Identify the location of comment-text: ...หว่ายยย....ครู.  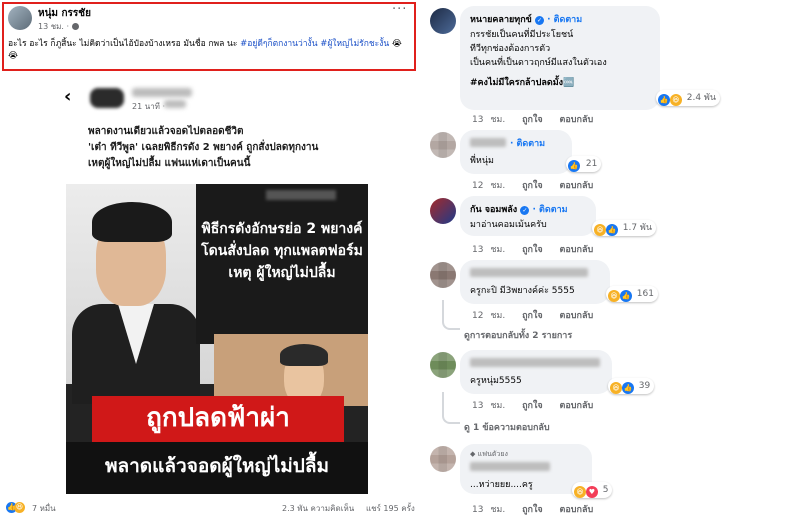
(501, 485).